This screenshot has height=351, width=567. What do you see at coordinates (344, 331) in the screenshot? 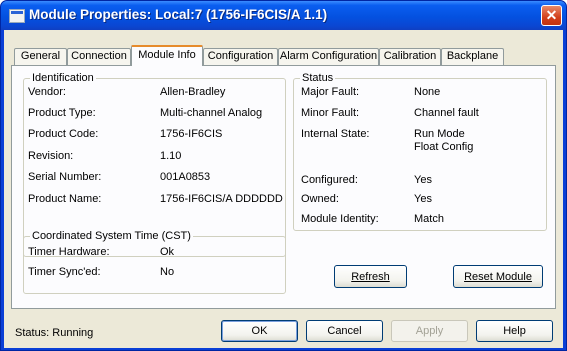
I see `cancel-button: Cancel` at bounding box center [344, 331].